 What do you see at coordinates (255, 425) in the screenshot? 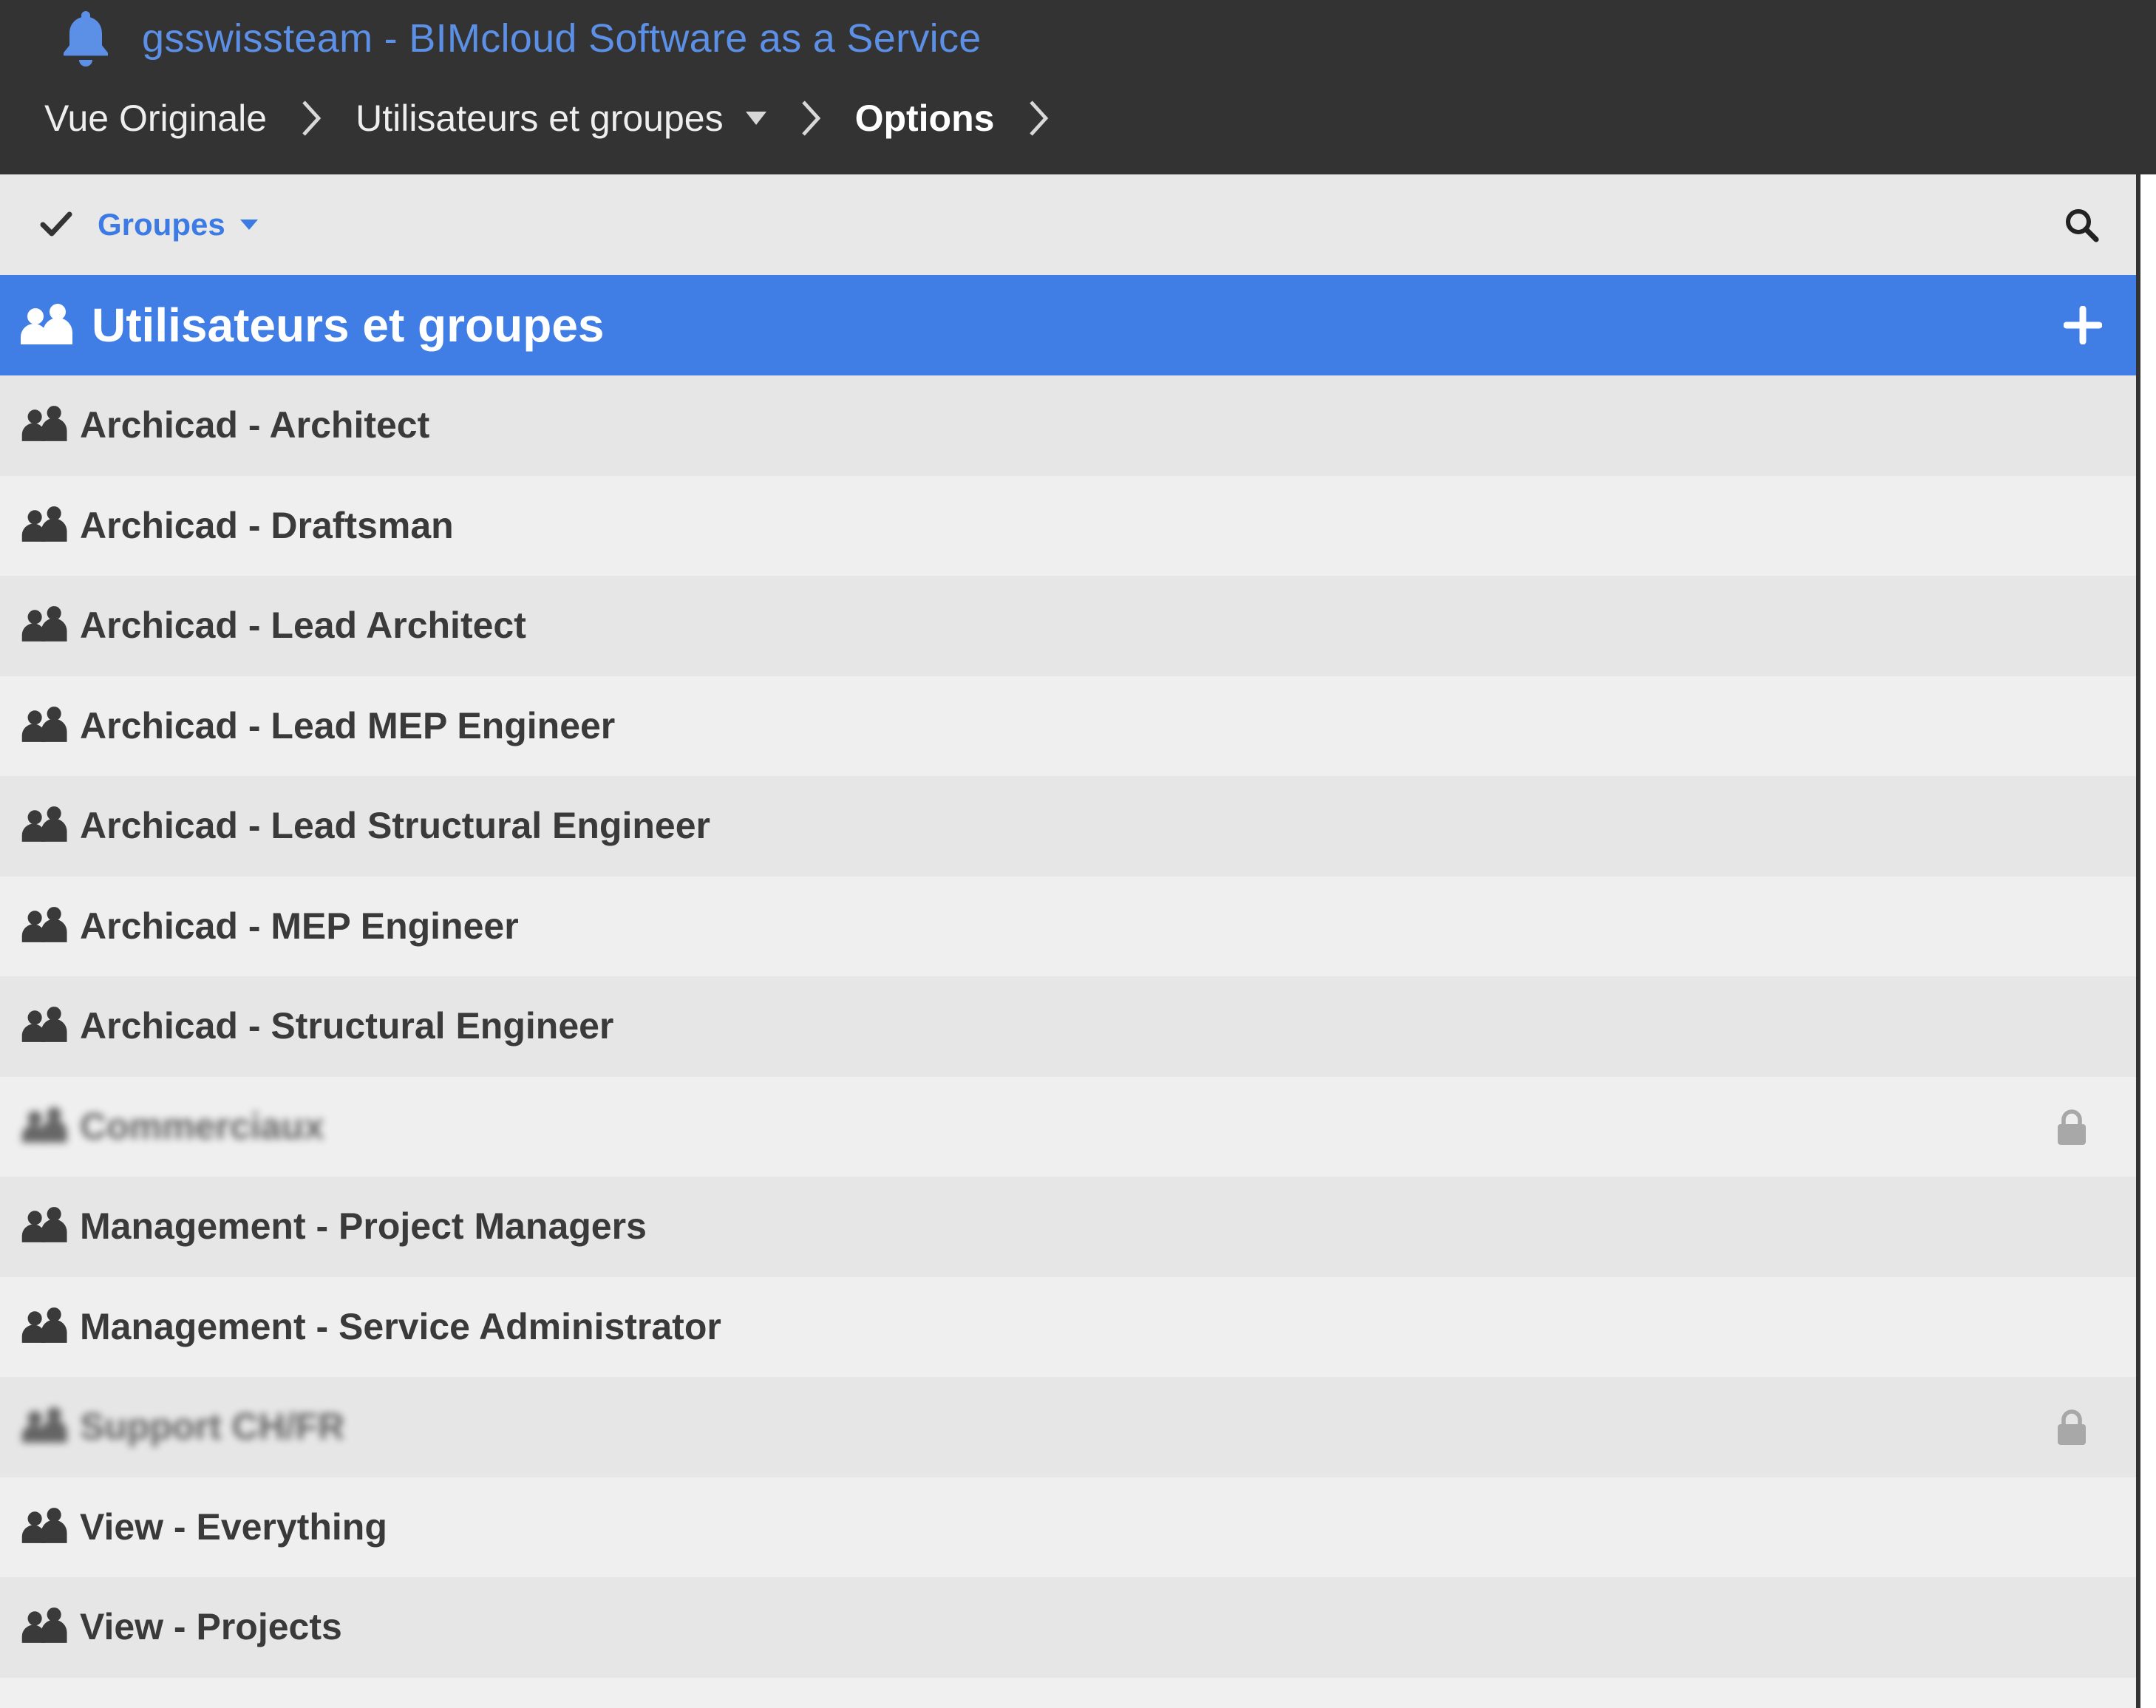
I see `group-row-label: Archicad - Architect` at bounding box center [255, 425].